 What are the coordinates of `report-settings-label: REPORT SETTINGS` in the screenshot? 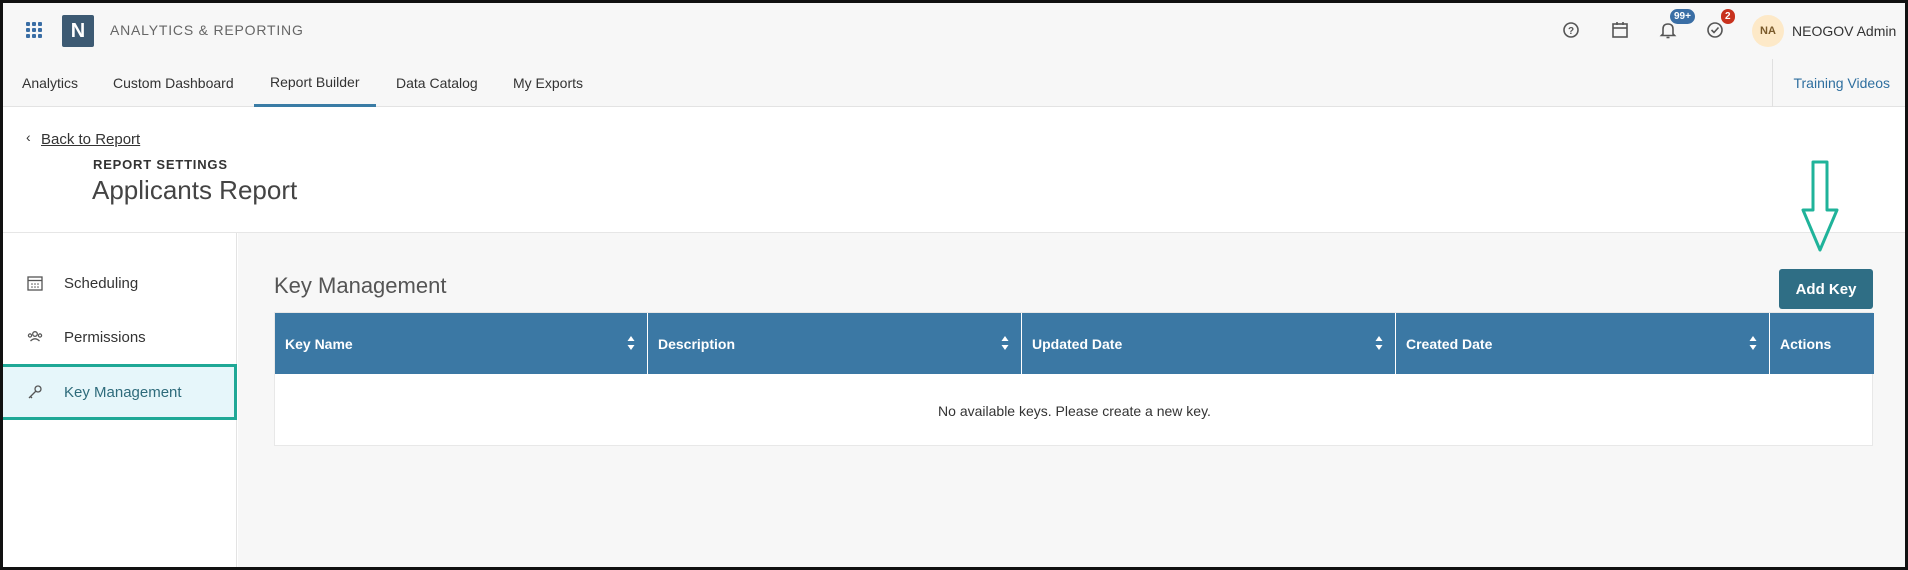 It's located at (160, 164).